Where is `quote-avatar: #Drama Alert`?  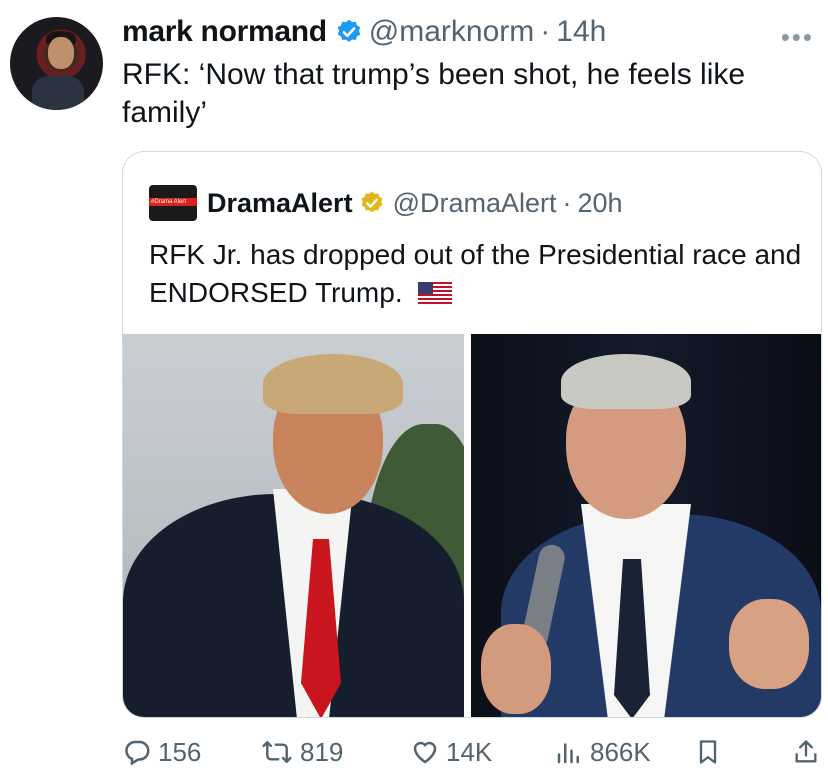 quote-avatar: #Drama Alert is located at coordinates (173, 203).